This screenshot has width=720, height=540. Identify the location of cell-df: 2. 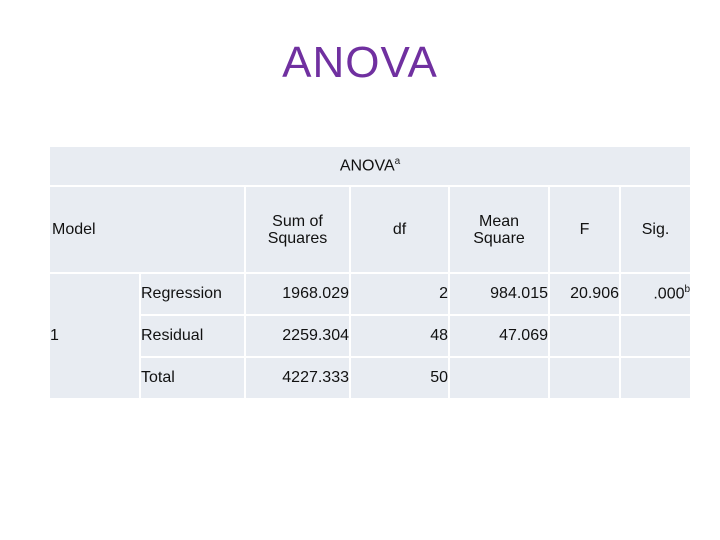
(399, 294).